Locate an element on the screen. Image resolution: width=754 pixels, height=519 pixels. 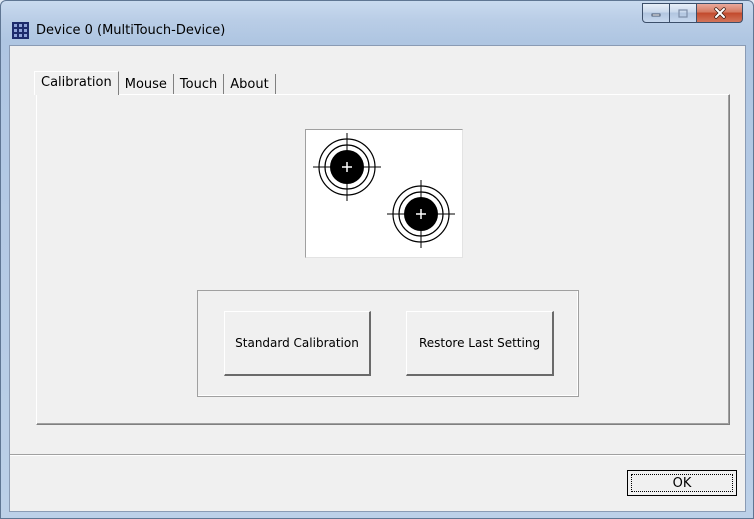
ok-button-label: OK is located at coordinates (682, 483).